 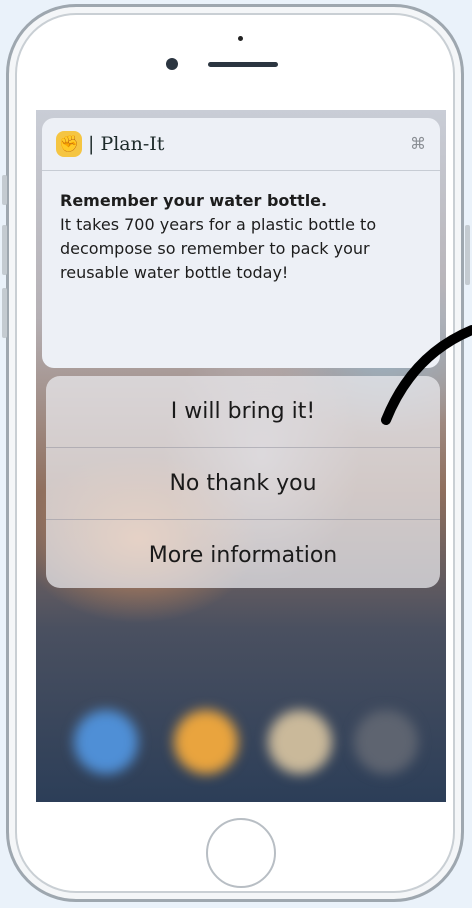 What do you see at coordinates (426, 375) in the screenshot?
I see `pointer-arrow` at bounding box center [426, 375].